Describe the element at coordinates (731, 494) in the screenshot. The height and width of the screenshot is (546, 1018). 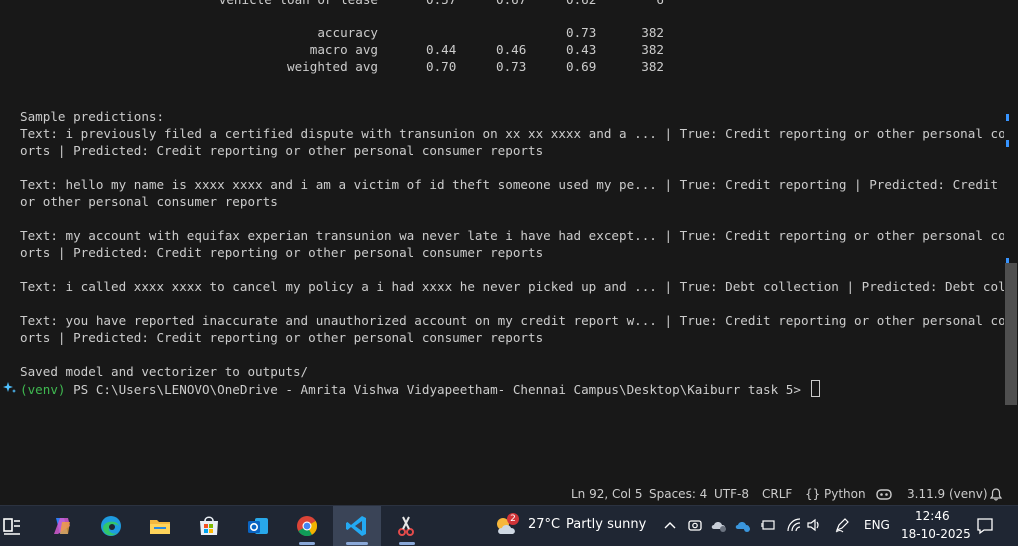
I see `encoding: UTF-8` at that location.